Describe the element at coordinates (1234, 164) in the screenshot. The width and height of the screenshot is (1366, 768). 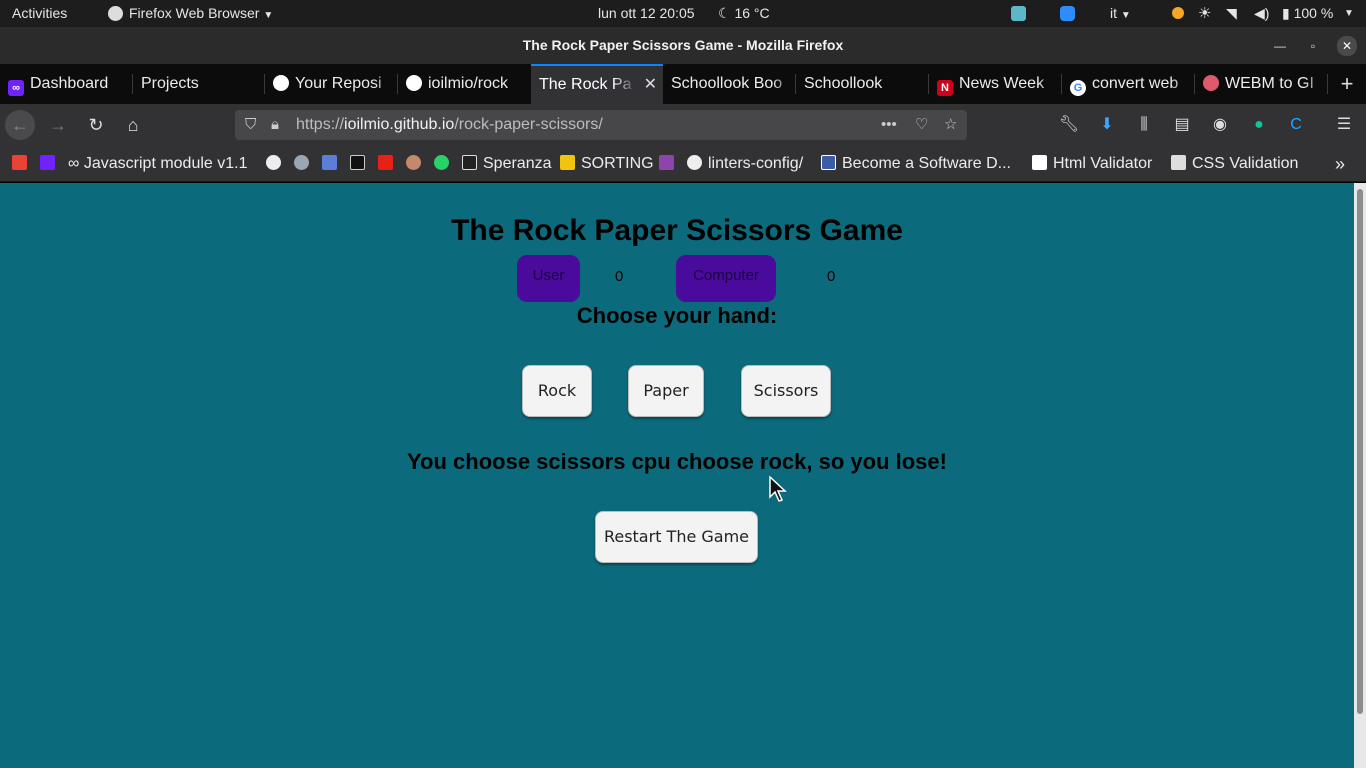
I see `bookmark-css-validation: CSS Validation` at that location.